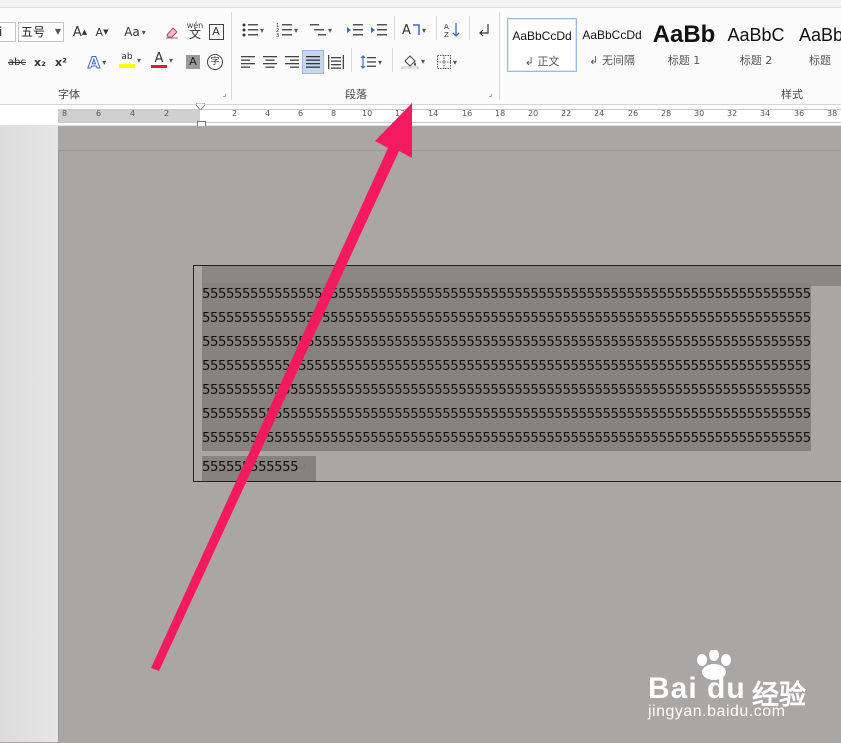  I want to click on watermark-logo-text: Bai du, so click(697, 688).